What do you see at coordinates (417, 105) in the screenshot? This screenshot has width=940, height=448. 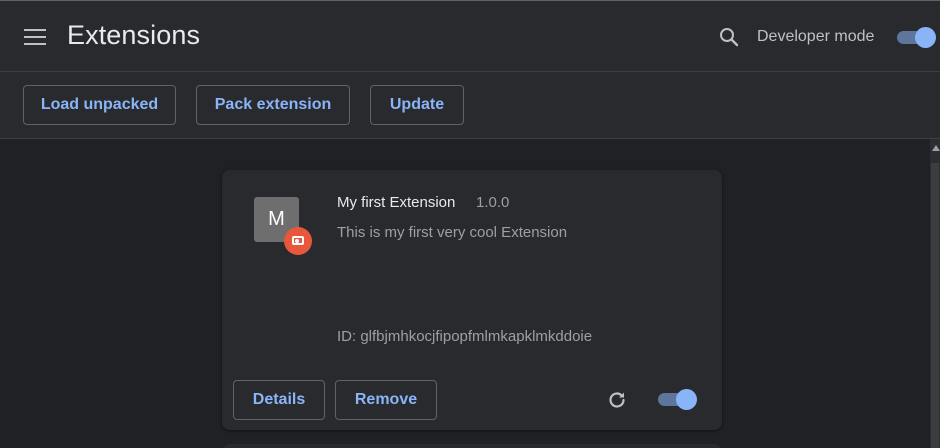 I see `update-button: Update` at bounding box center [417, 105].